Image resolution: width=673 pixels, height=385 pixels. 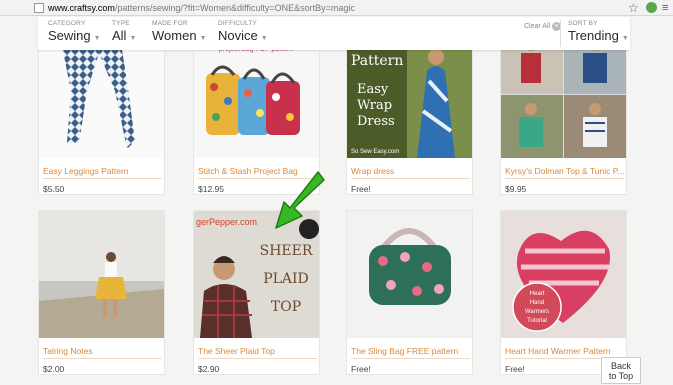 I want to click on image-caption: Easy, so click(x=373, y=89).